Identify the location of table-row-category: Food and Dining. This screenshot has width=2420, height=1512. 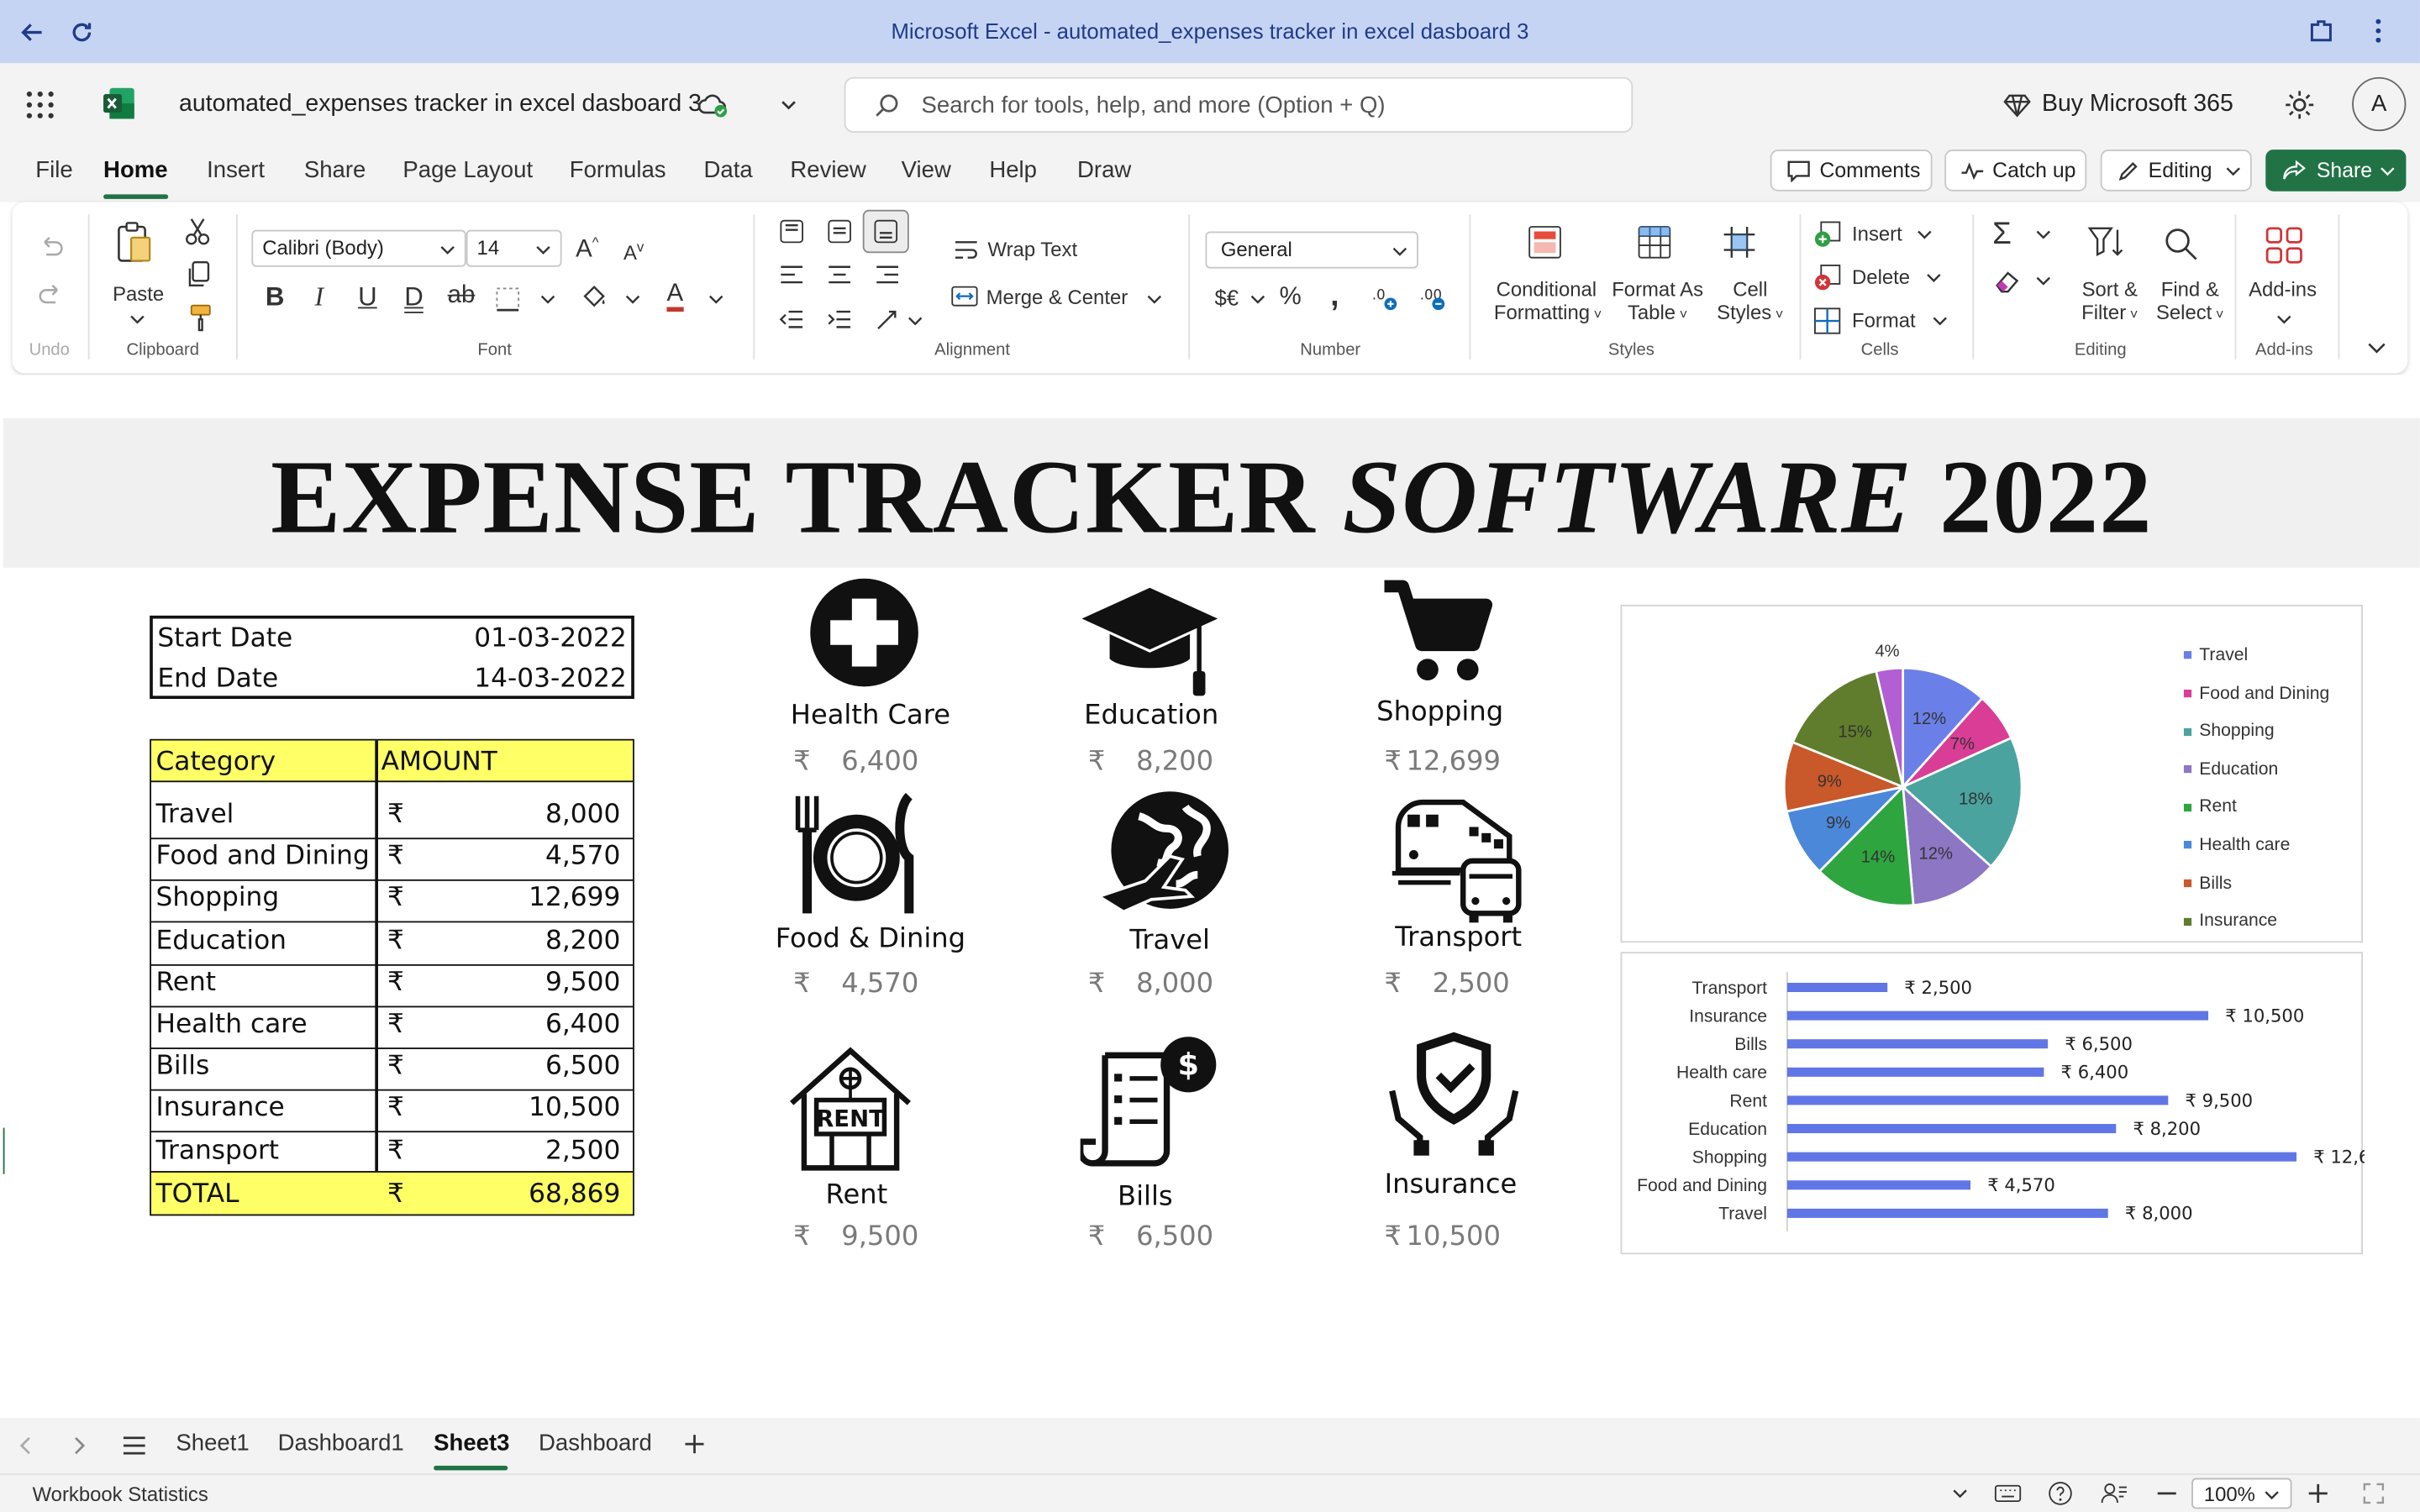
(263, 856).